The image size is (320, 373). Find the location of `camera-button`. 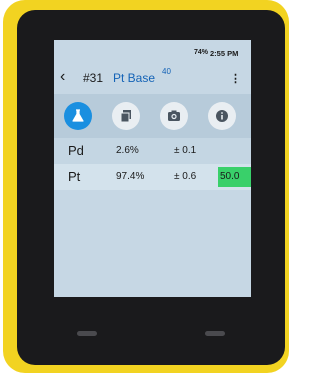

camera-button is located at coordinates (174, 116).